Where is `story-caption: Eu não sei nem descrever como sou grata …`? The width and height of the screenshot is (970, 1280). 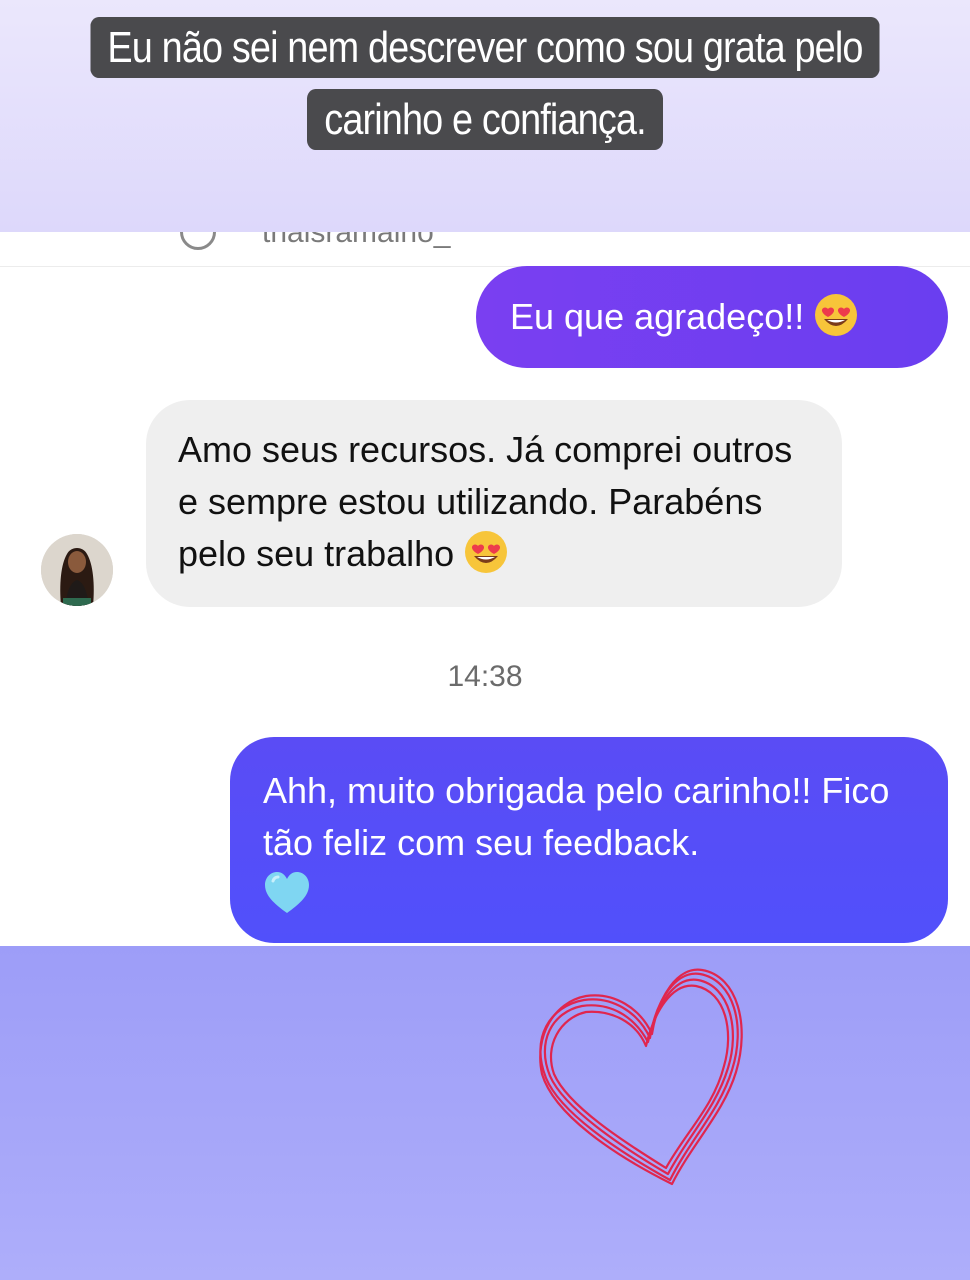
story-caption: Eu não sei nem descrever como sou grata … is located at coordinates (485, 84).